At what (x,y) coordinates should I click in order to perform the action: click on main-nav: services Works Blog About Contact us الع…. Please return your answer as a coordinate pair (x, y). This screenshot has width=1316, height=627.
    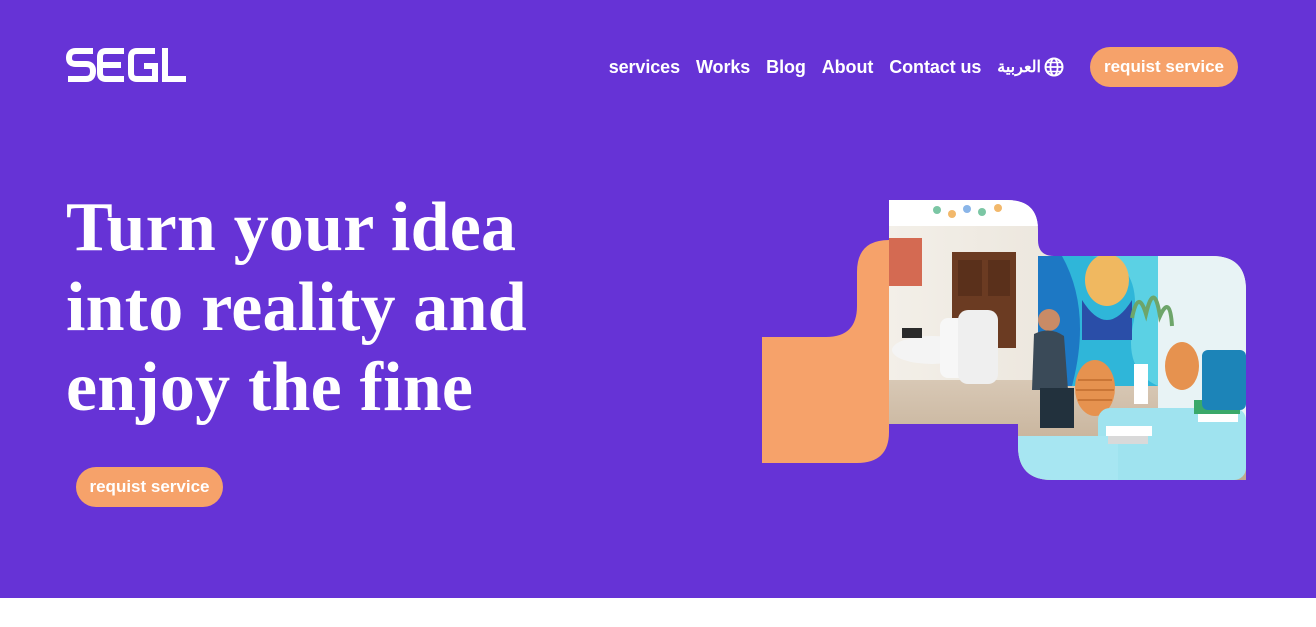
    Looking at the image, I should click on (923, 67).